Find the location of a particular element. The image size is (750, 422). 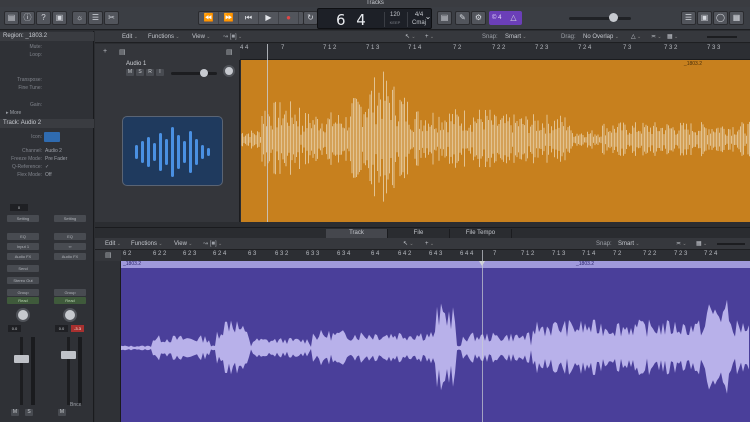

add-track-icon: + is located at coordinates (105, 51).